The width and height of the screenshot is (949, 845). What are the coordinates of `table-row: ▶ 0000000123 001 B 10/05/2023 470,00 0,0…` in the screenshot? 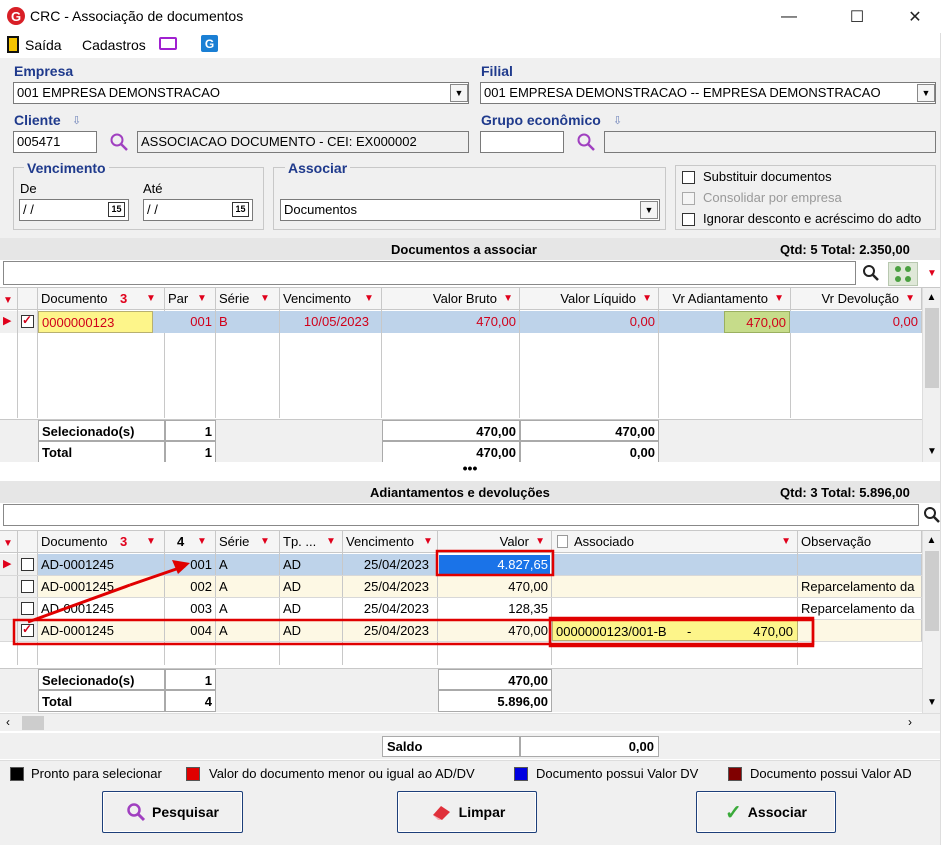 It's located at (461, 322).